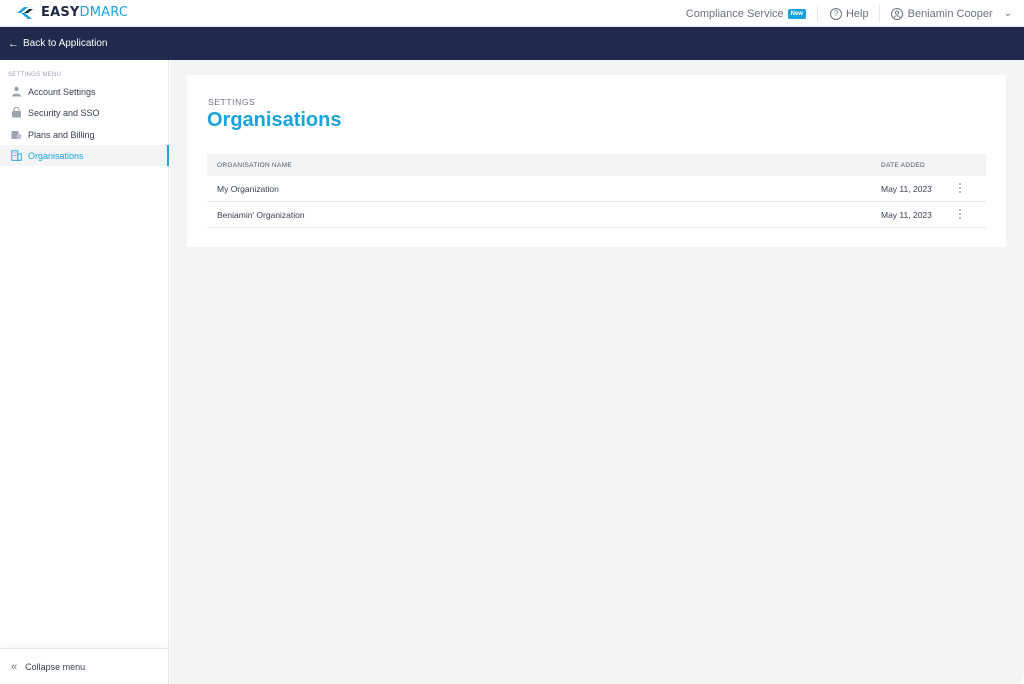  I want to click on collapse-menu-button: « Collapse menu, so click(84, 666).